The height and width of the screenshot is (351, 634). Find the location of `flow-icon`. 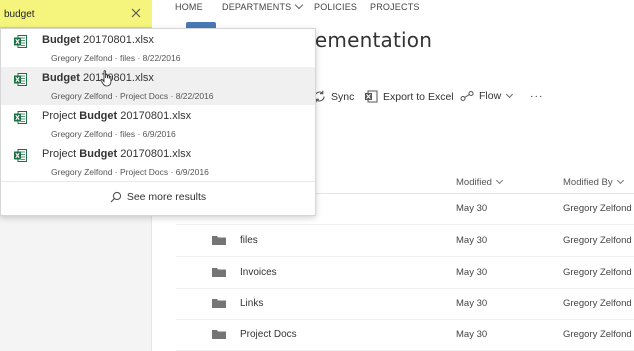

flow-icon is located at coordinates (467, 96).